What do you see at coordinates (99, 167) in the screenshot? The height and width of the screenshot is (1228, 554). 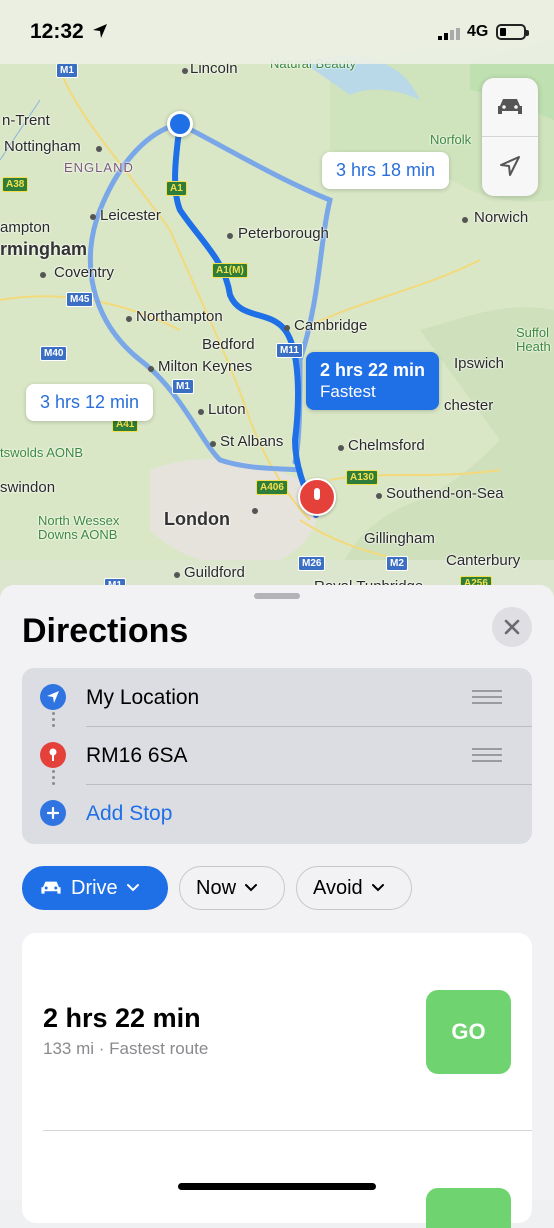 I see `region-label: ENGLAND` at bounding box center [99, 167].